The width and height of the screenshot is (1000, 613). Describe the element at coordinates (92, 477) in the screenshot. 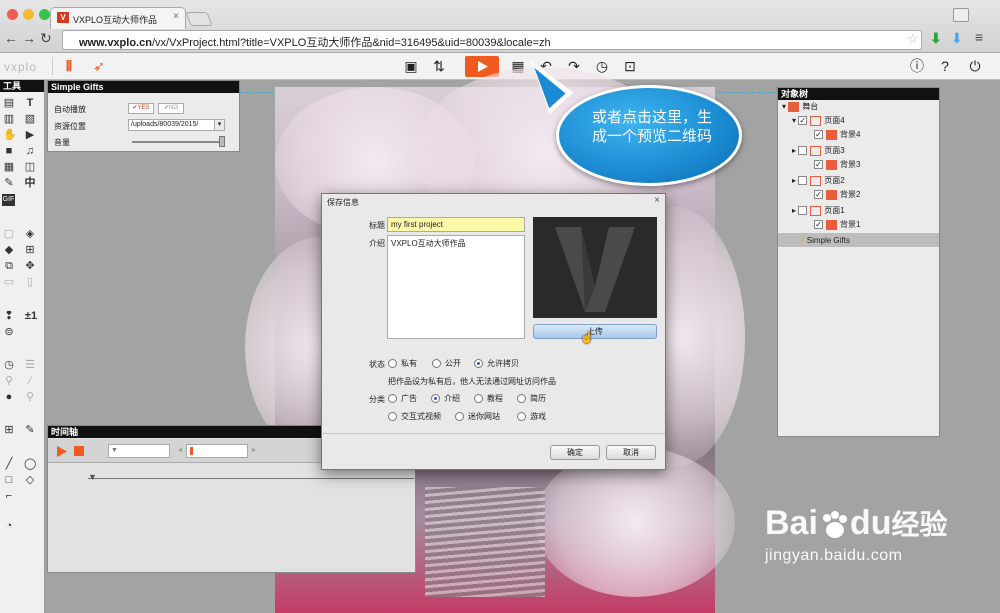

I see `timeline-playhead: ▼` at that location.